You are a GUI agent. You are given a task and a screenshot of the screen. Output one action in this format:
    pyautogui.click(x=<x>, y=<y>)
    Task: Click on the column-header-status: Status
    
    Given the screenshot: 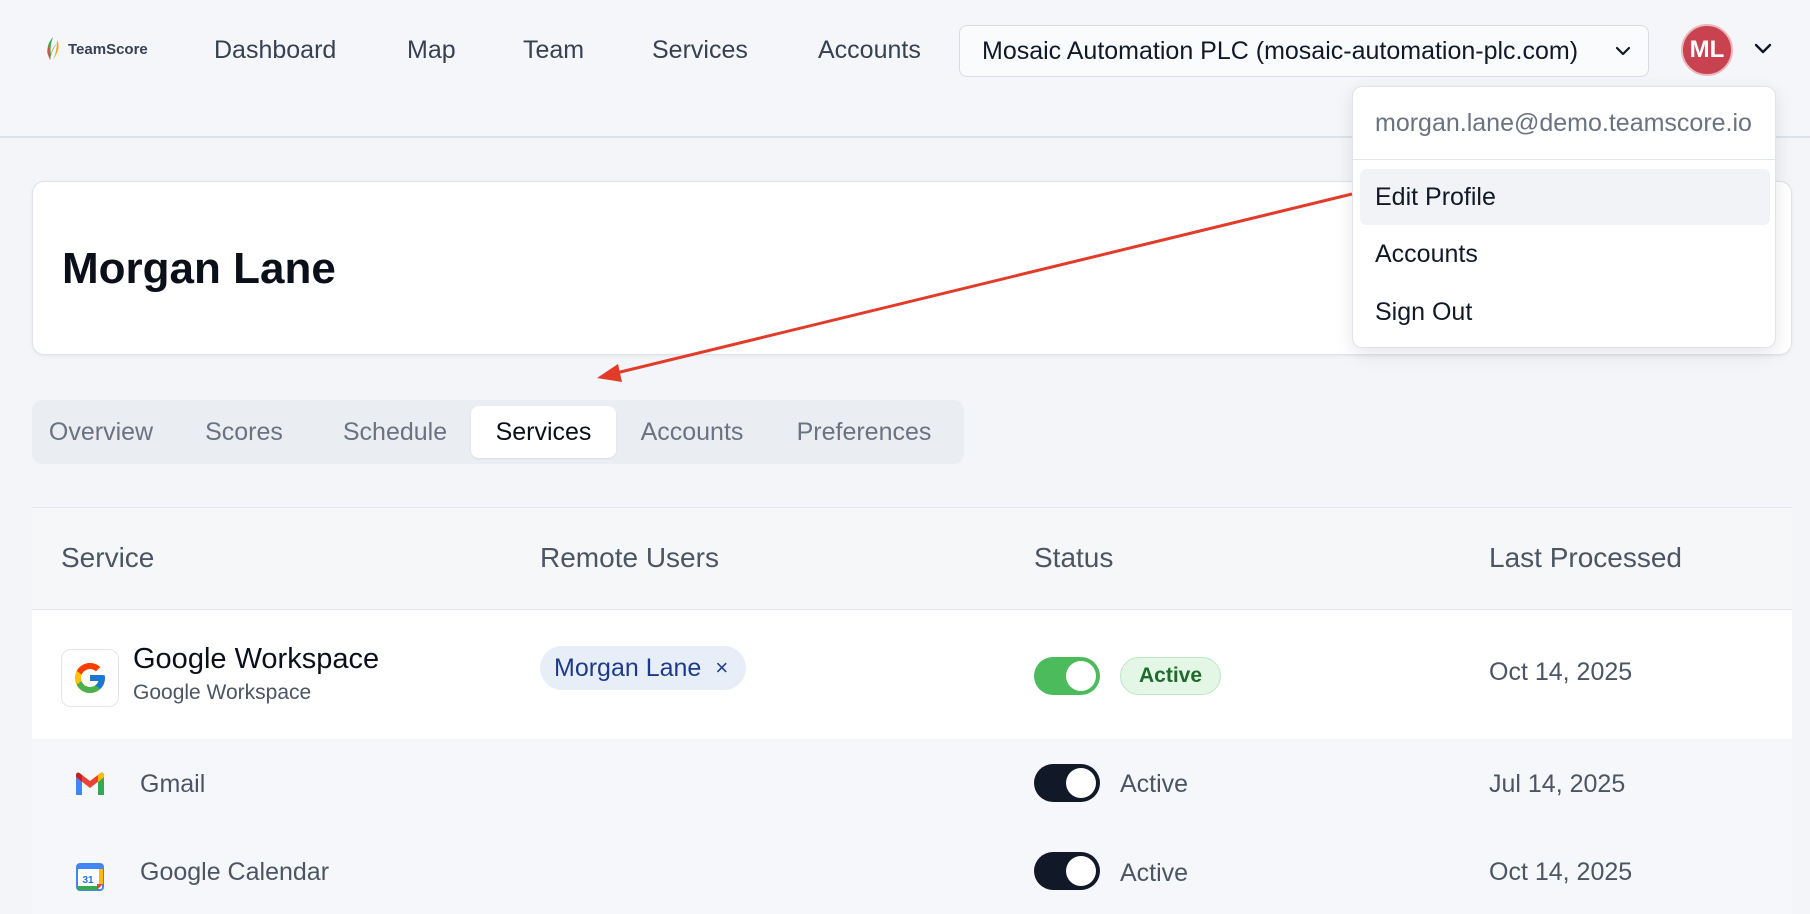 What is the action you would take?
    pyautogui.click(x=1073, y=558)
    